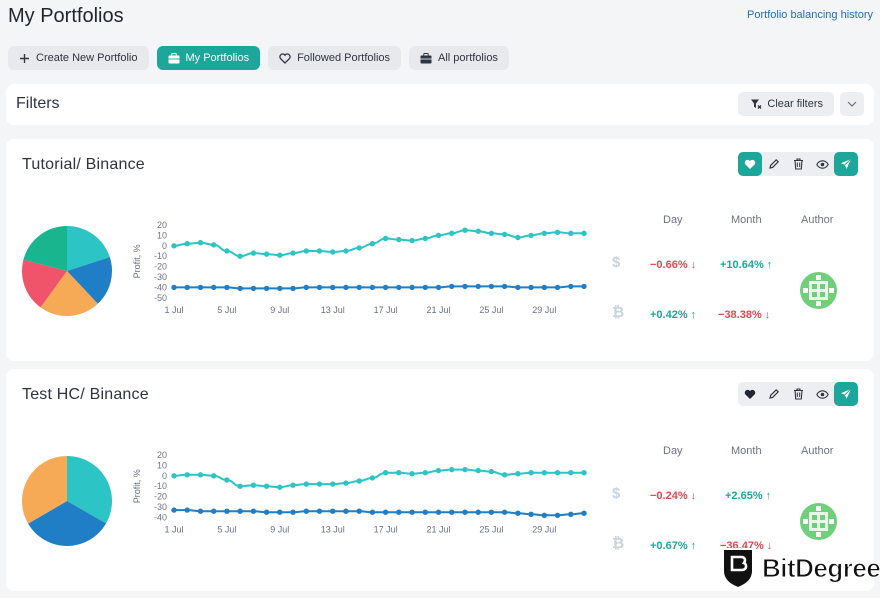 The image size is (880, 598). I want to click on portfolio-actions, so click(798, 394).